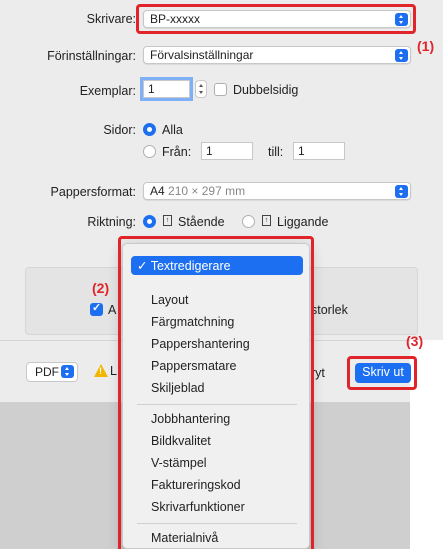  Describe the element at coordinates (202, 55) in the screenshot. I see `presets-value: Förvalsinställningar` at that location.